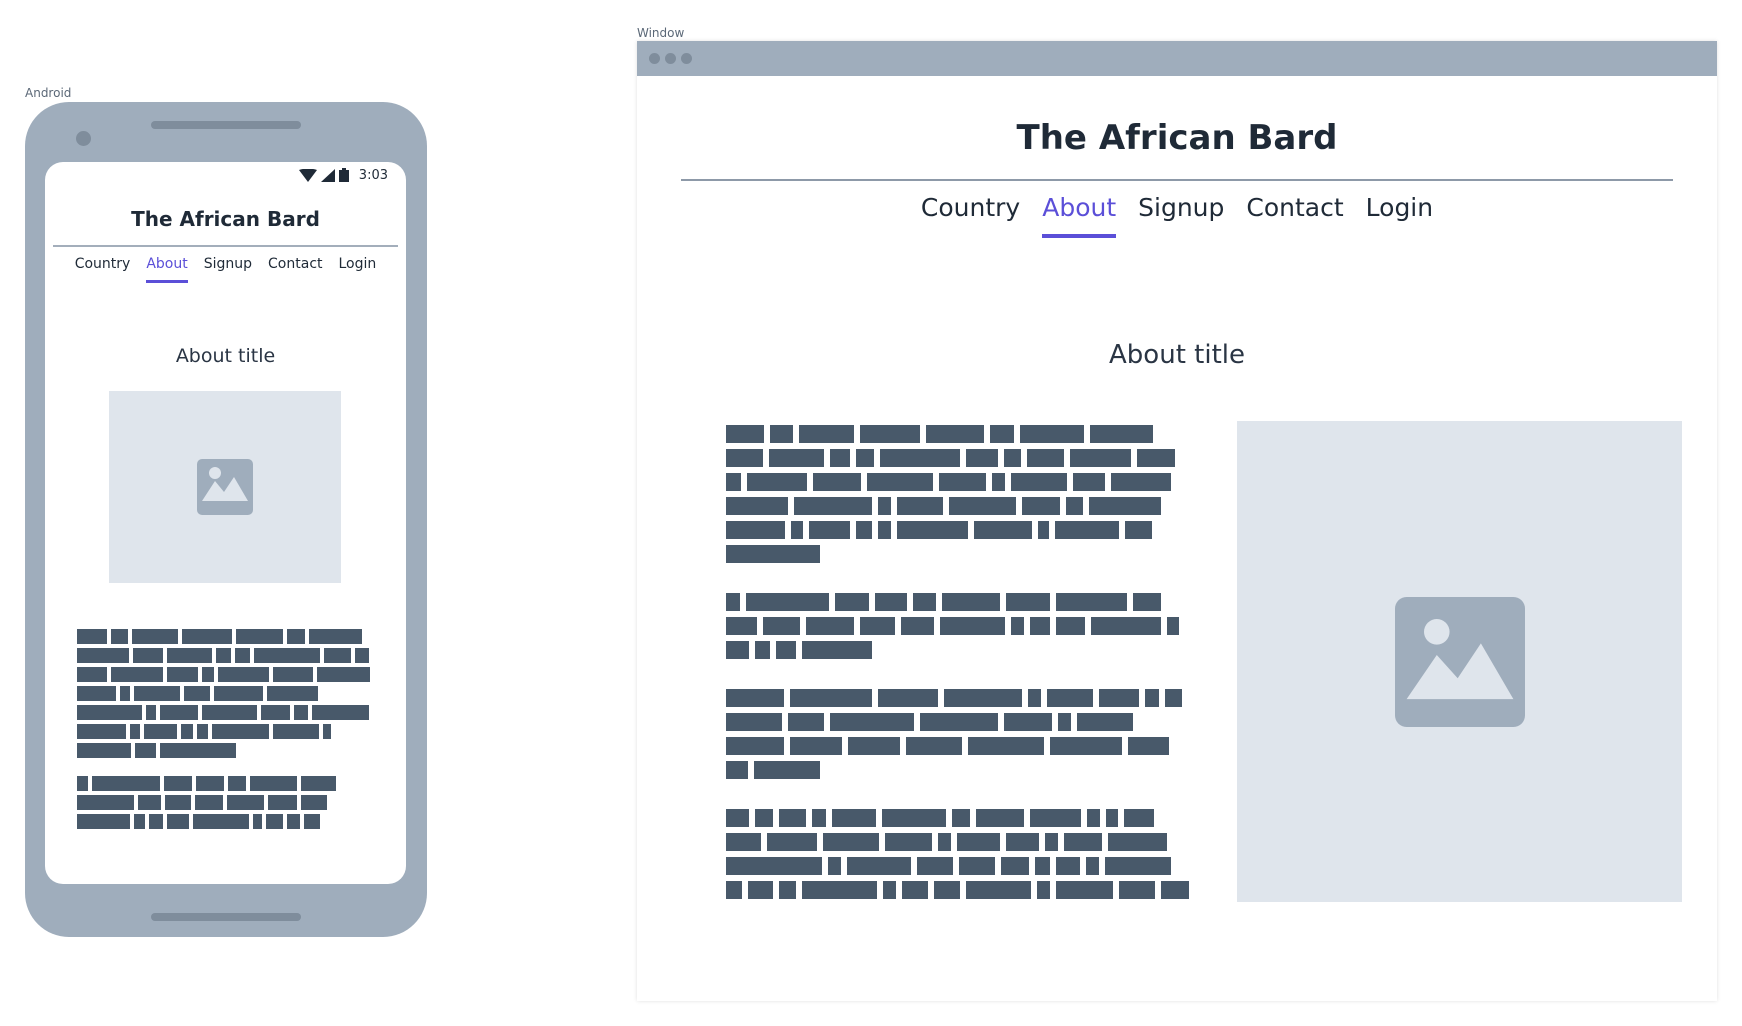 This screenshot has height=1026, width=1742. Describe the element at coordinates (343, 175) in the screenshot. I see `status-bar: 3:03` at that location.